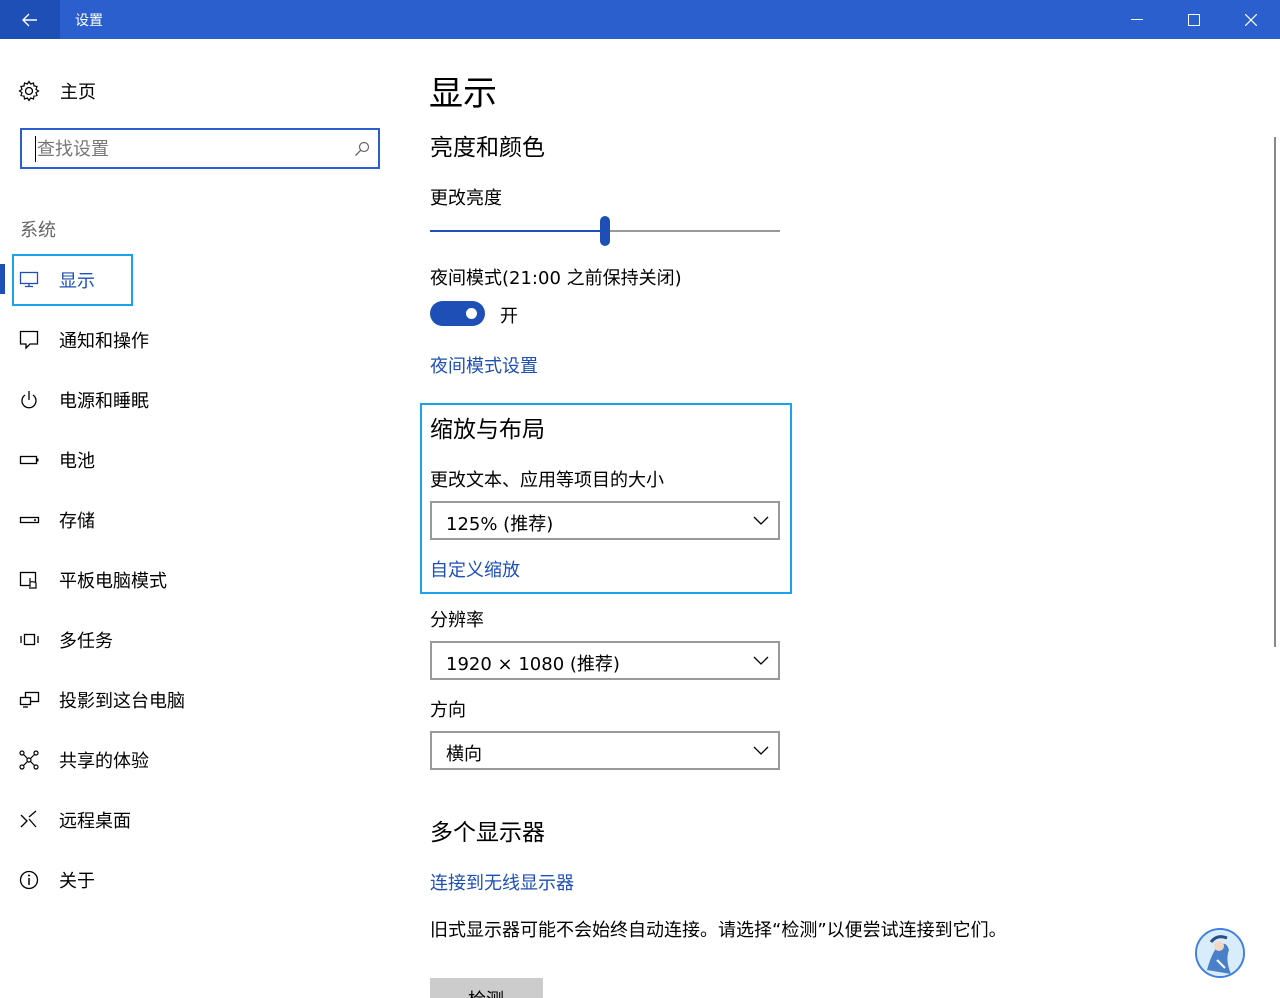  What do you see at coordinates (466, 198) in the screenshot?
I see `brightness-label: 更改亮度` at bounding box center [466, 198].